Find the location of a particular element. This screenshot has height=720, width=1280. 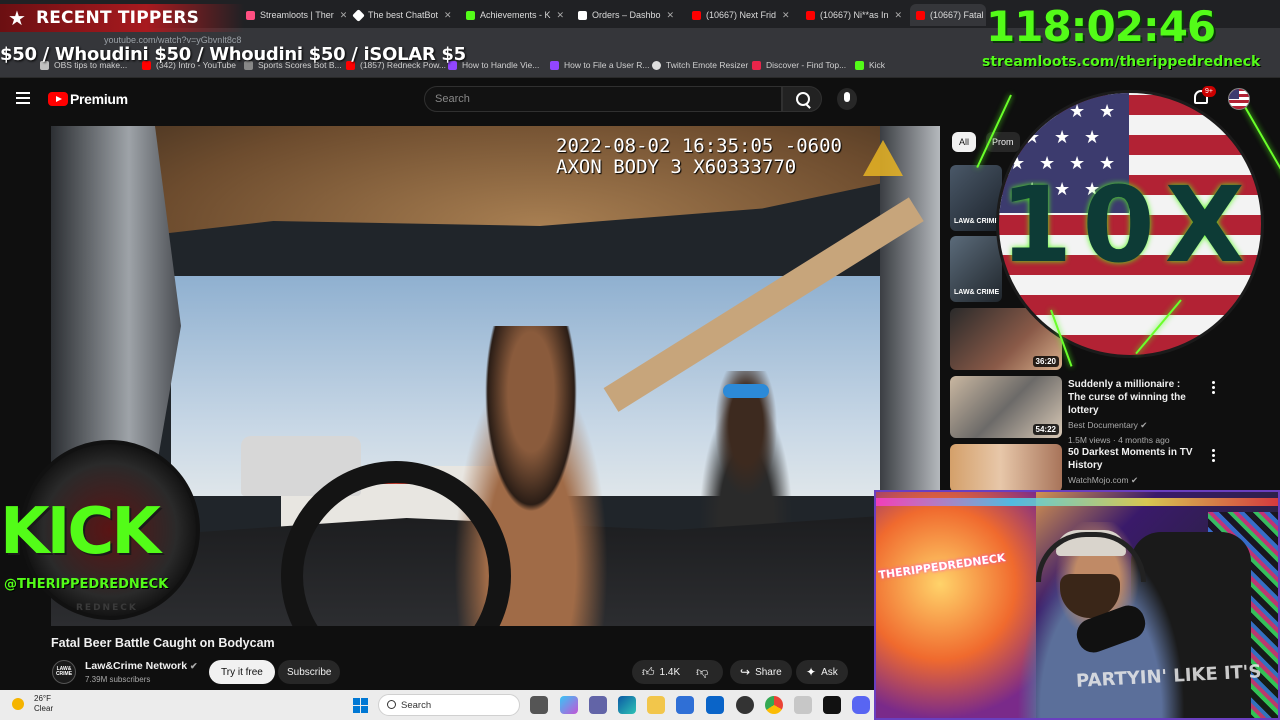

weather-temperature: 26°F is located at coordinates (42, 698).